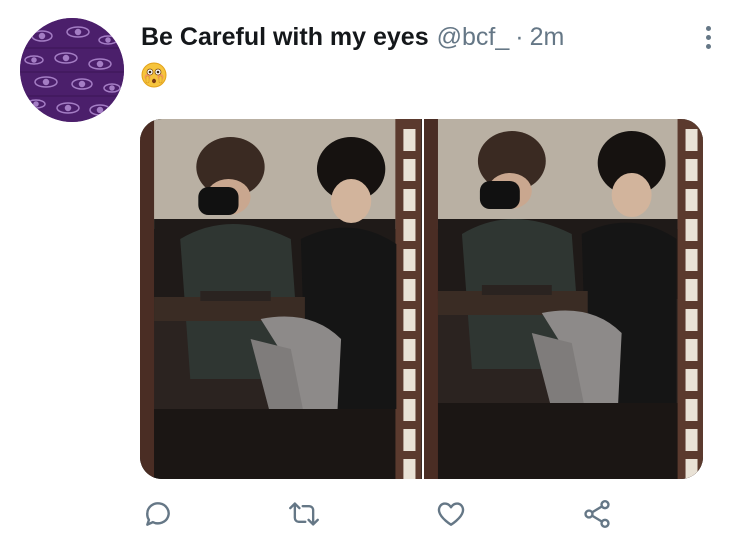  Describe the element at coordinates (708, 37) in the screenshot. I see `more-options-icon` at that location.